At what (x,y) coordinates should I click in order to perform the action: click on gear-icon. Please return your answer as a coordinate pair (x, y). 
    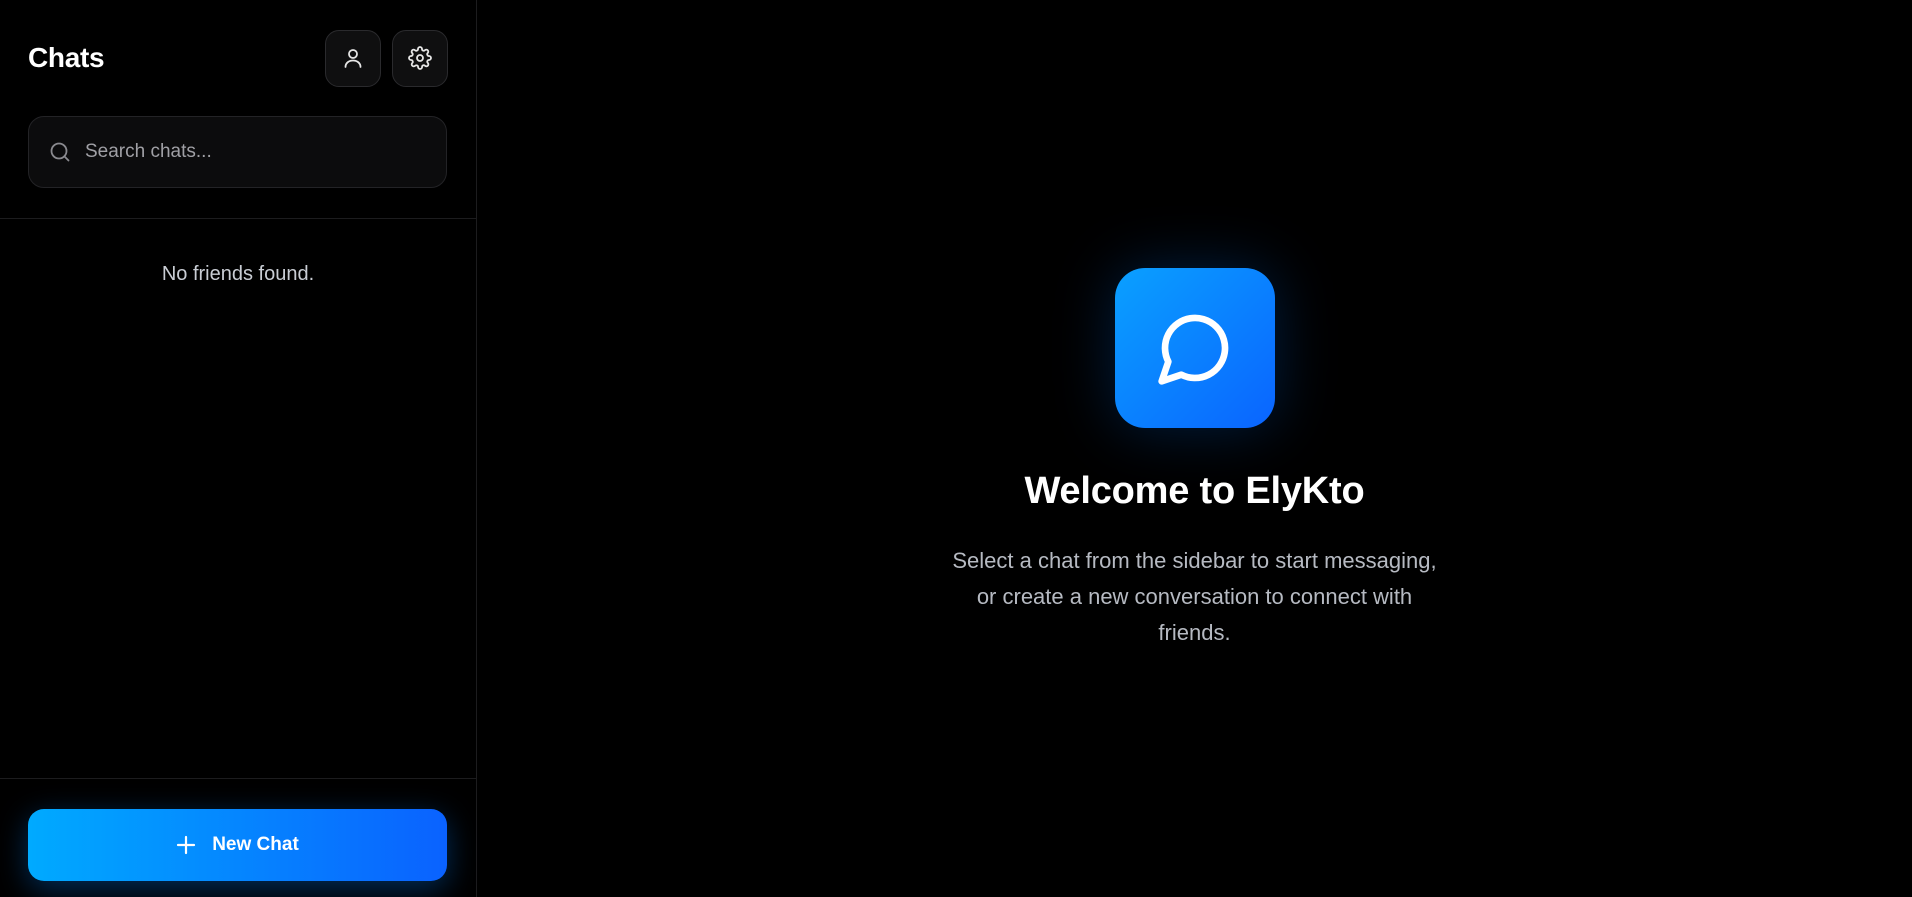
    Looking at the image, I should click on (420, 58).